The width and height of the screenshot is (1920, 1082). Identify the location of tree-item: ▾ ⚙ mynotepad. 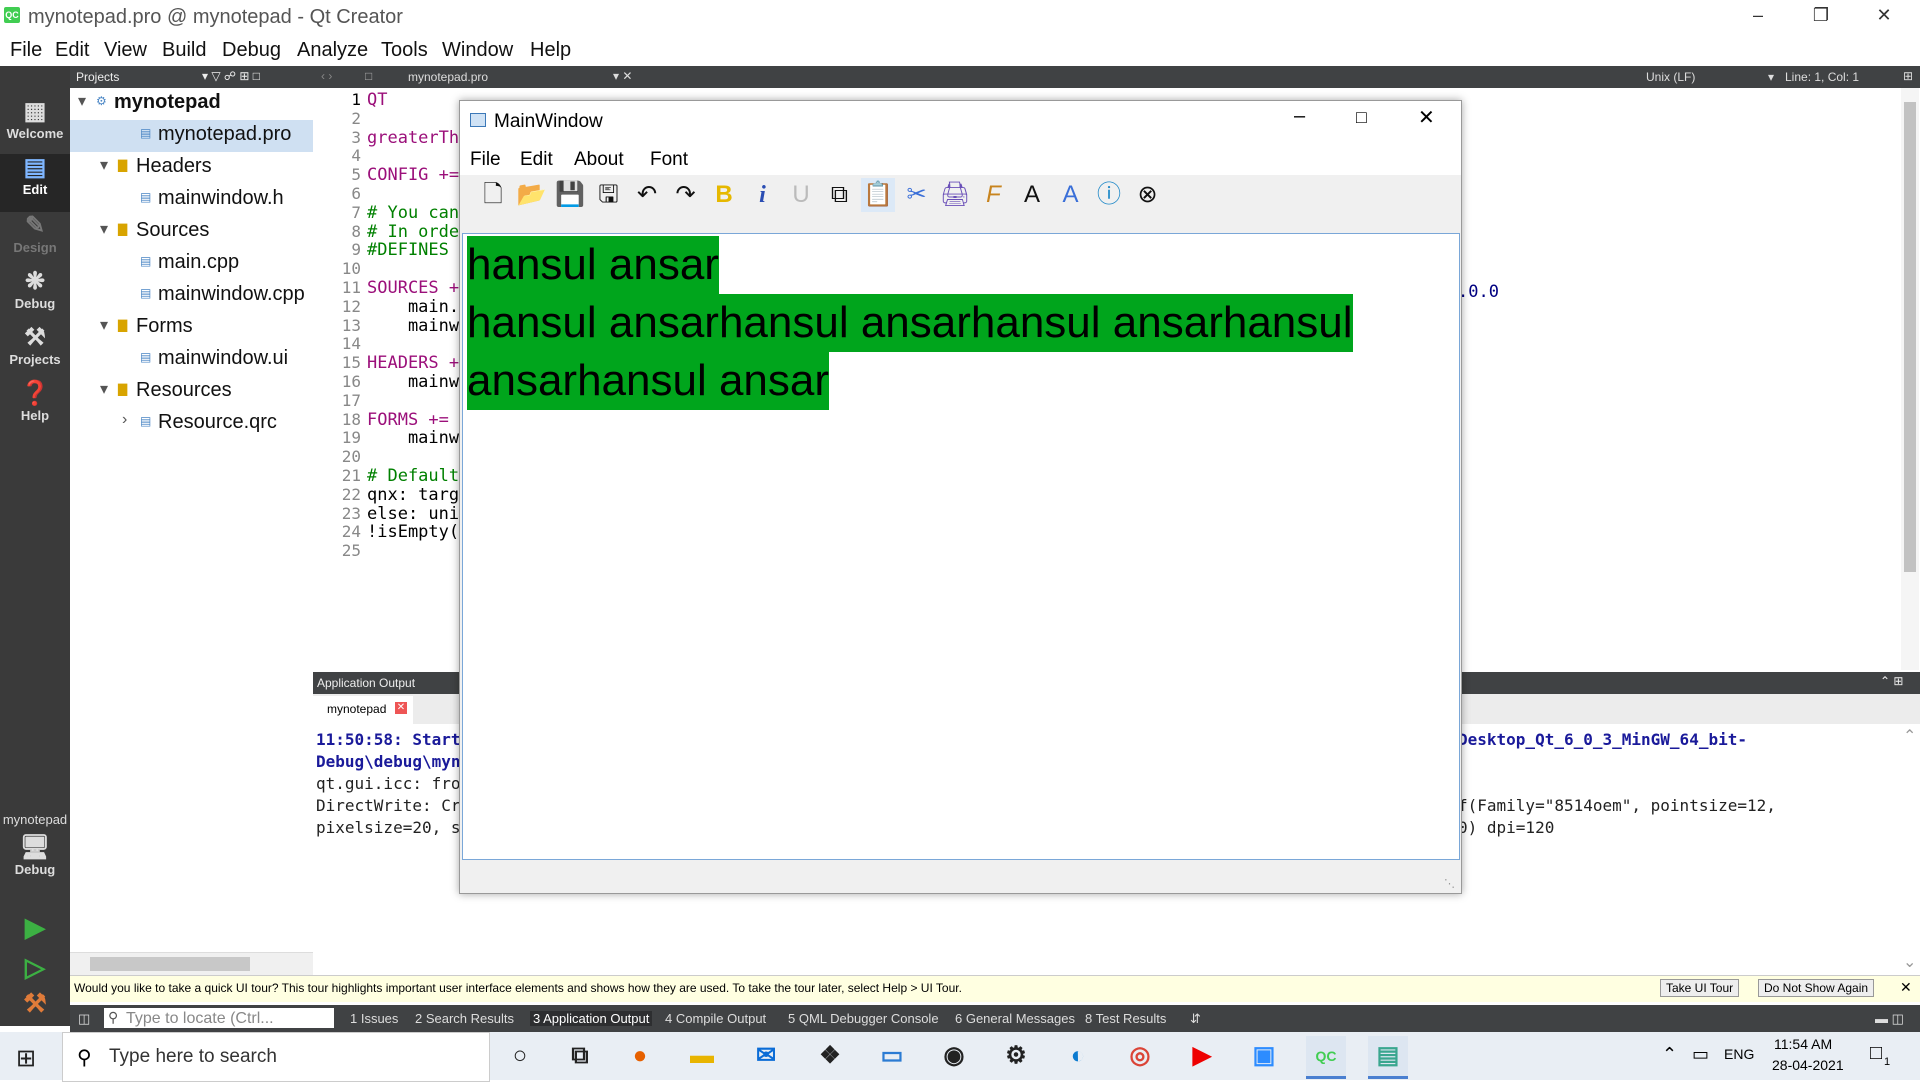
(191, 104).